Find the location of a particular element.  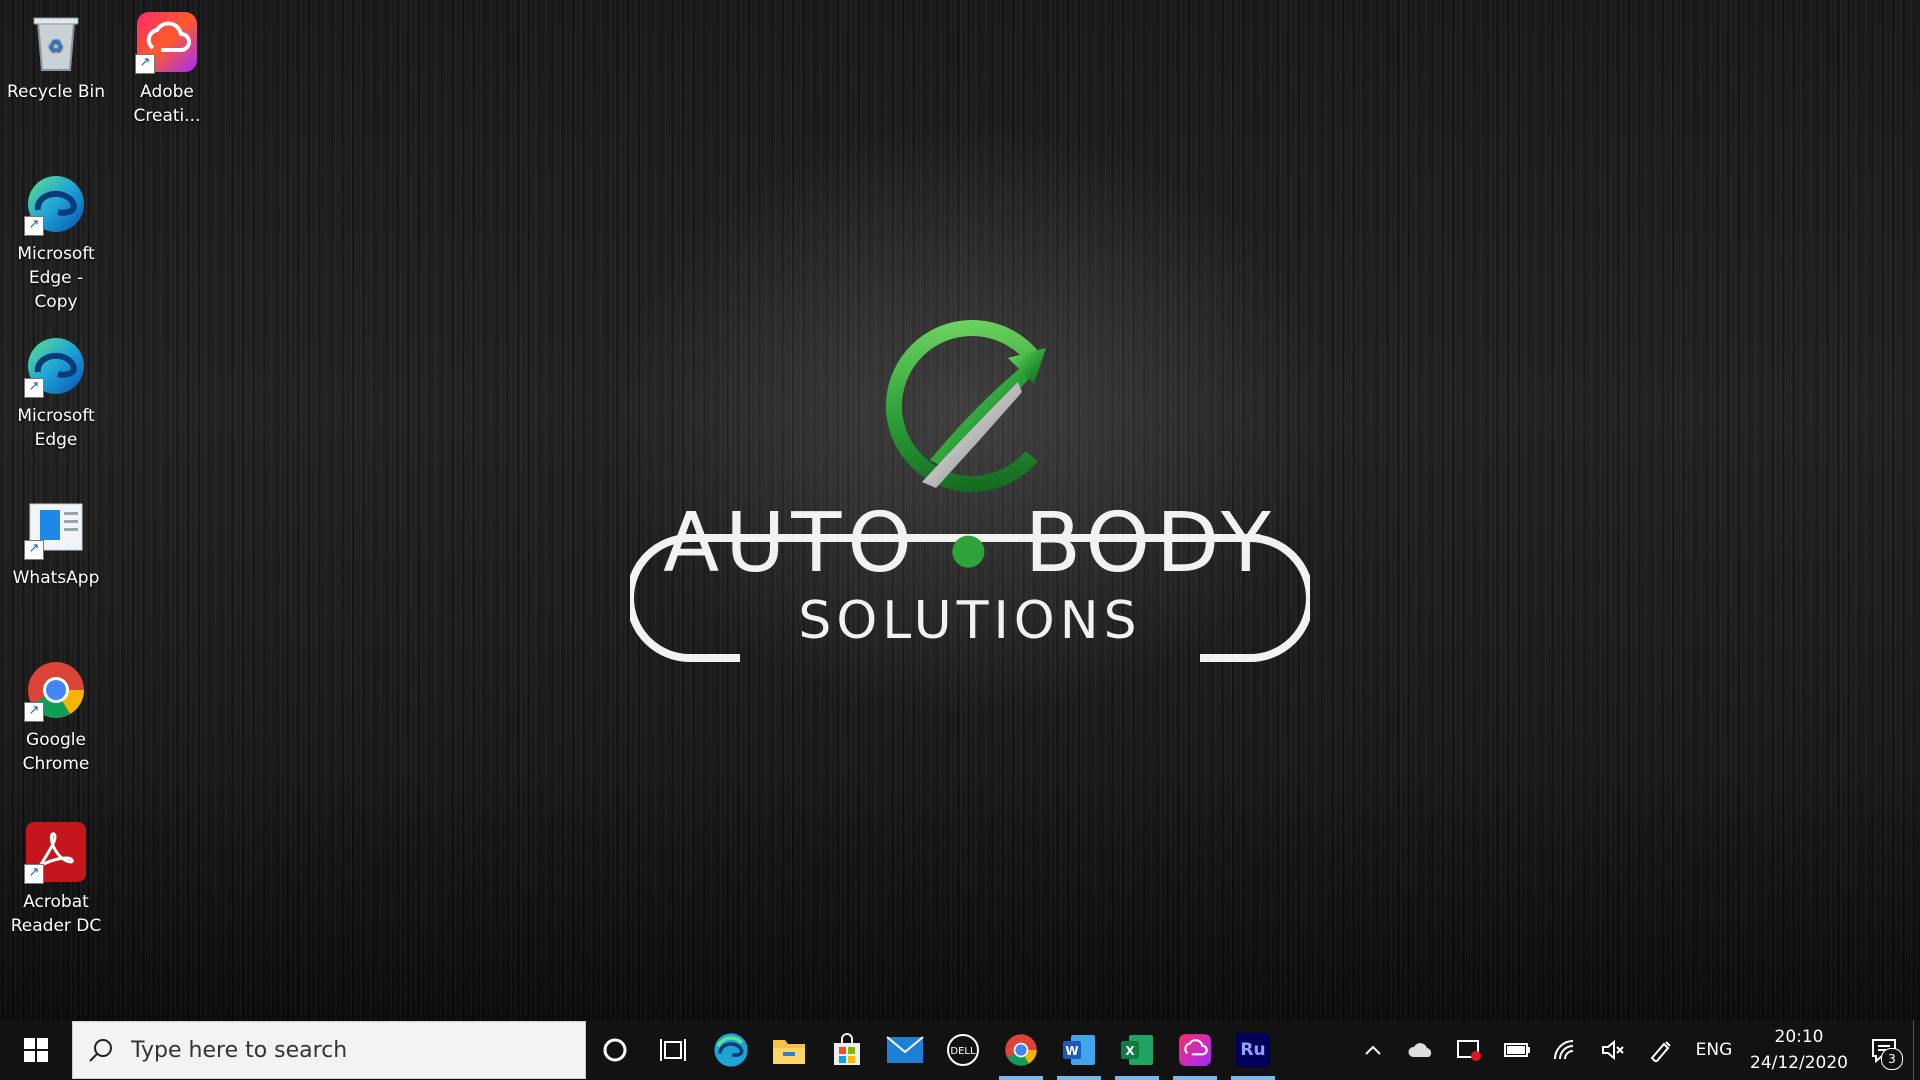

desktop-icon-acrobat-reader: ↗ Acrobat Reader DC is located at coordinates (56, 877).